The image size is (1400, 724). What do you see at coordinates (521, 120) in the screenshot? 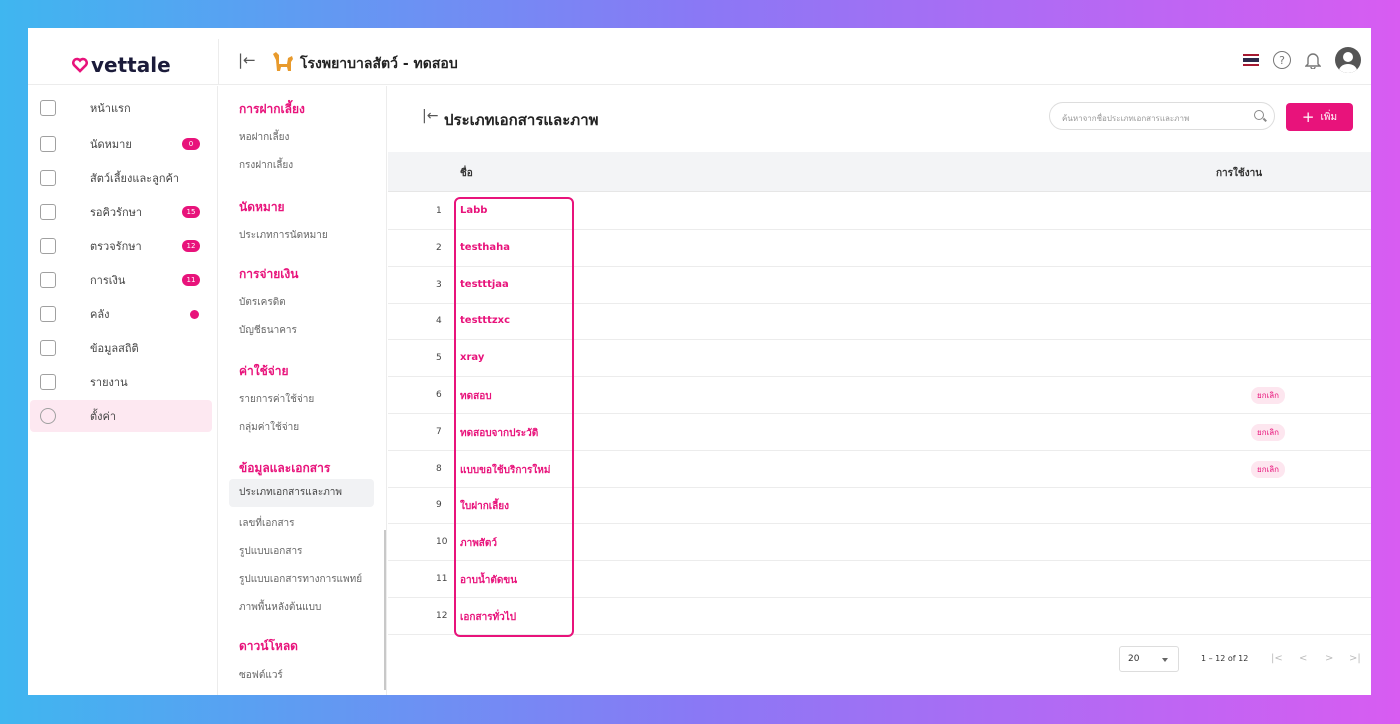
I see `page-title: ประเภทเอกสารและภาพ` at bounding box center [521, 120].